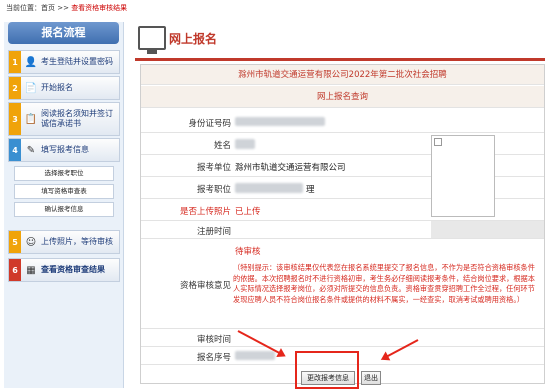  Describe the element at coordinates (15, 242) in the screenshot. I see `step-number: 5` at that location.